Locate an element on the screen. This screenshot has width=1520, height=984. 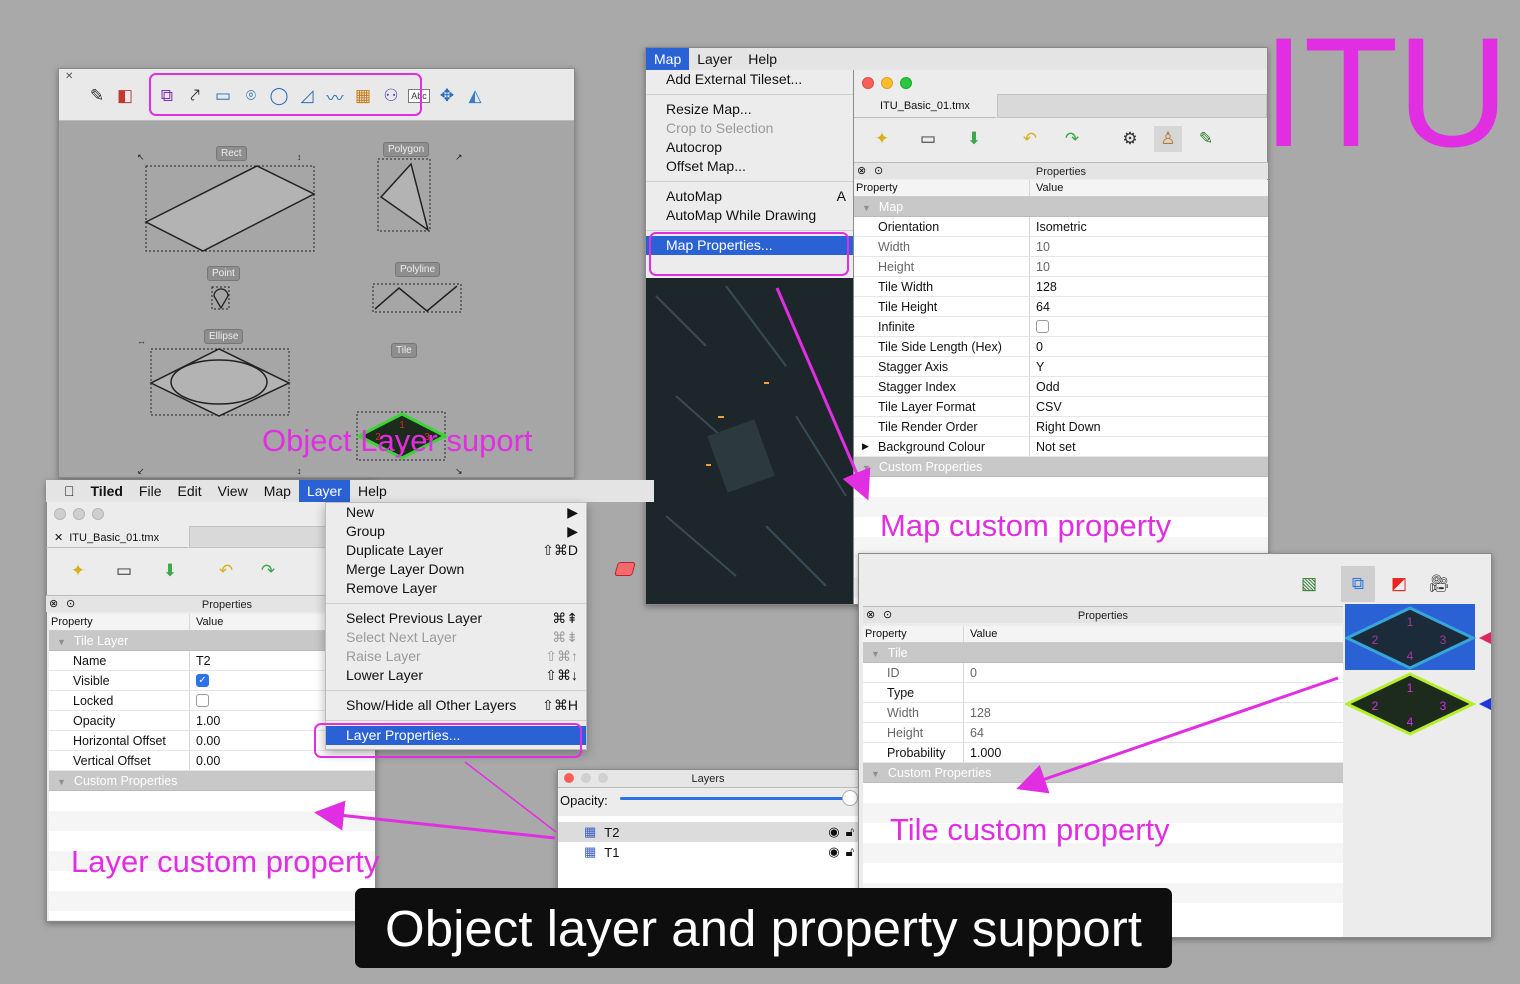
visibility-eye-icon: ◉ is located at coordinates (833, 852).